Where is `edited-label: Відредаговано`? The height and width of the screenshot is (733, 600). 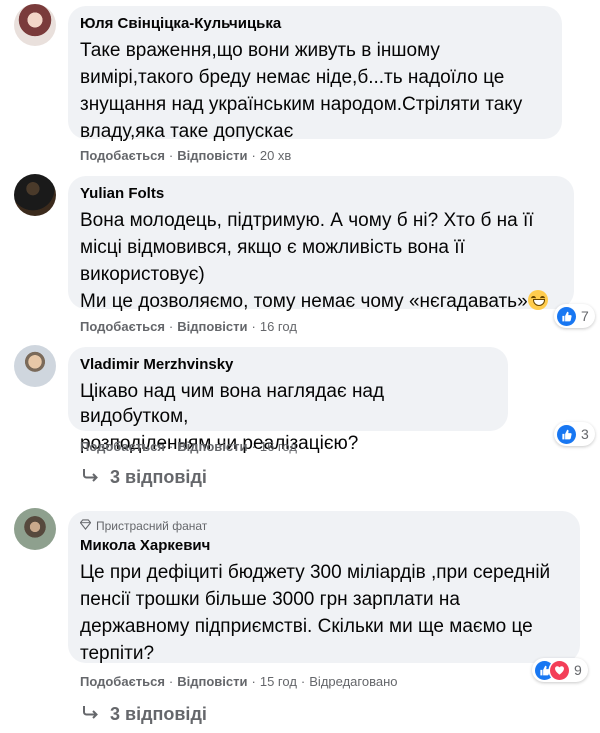 edited-label: Відредаговано is located at coordinates (353, 682).